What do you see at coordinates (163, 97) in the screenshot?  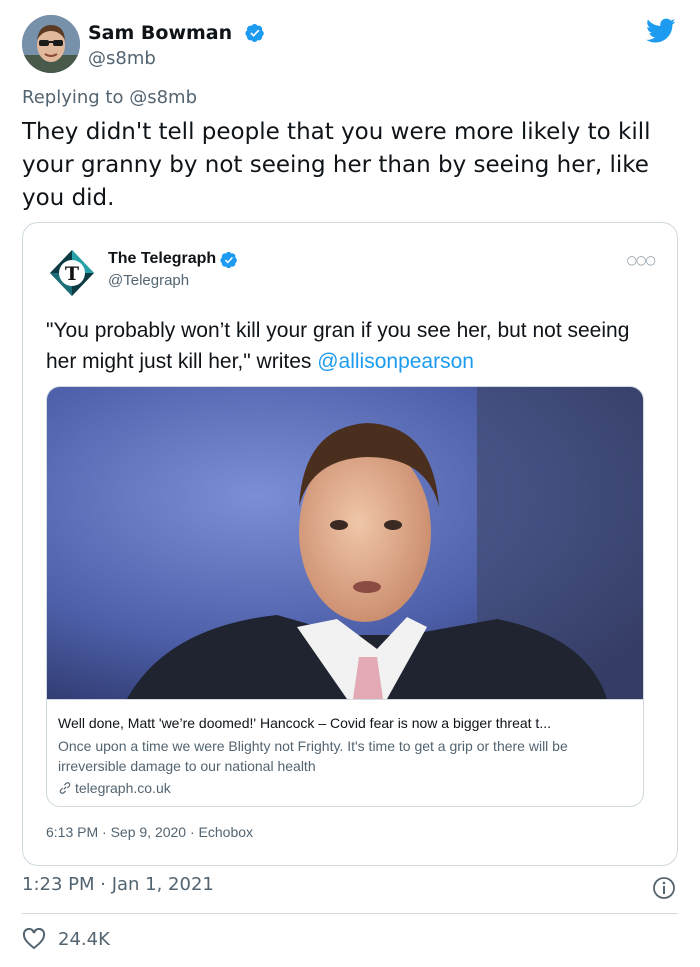 I see `replying-to-link: @s8mb` at bounding box center [163, 97].